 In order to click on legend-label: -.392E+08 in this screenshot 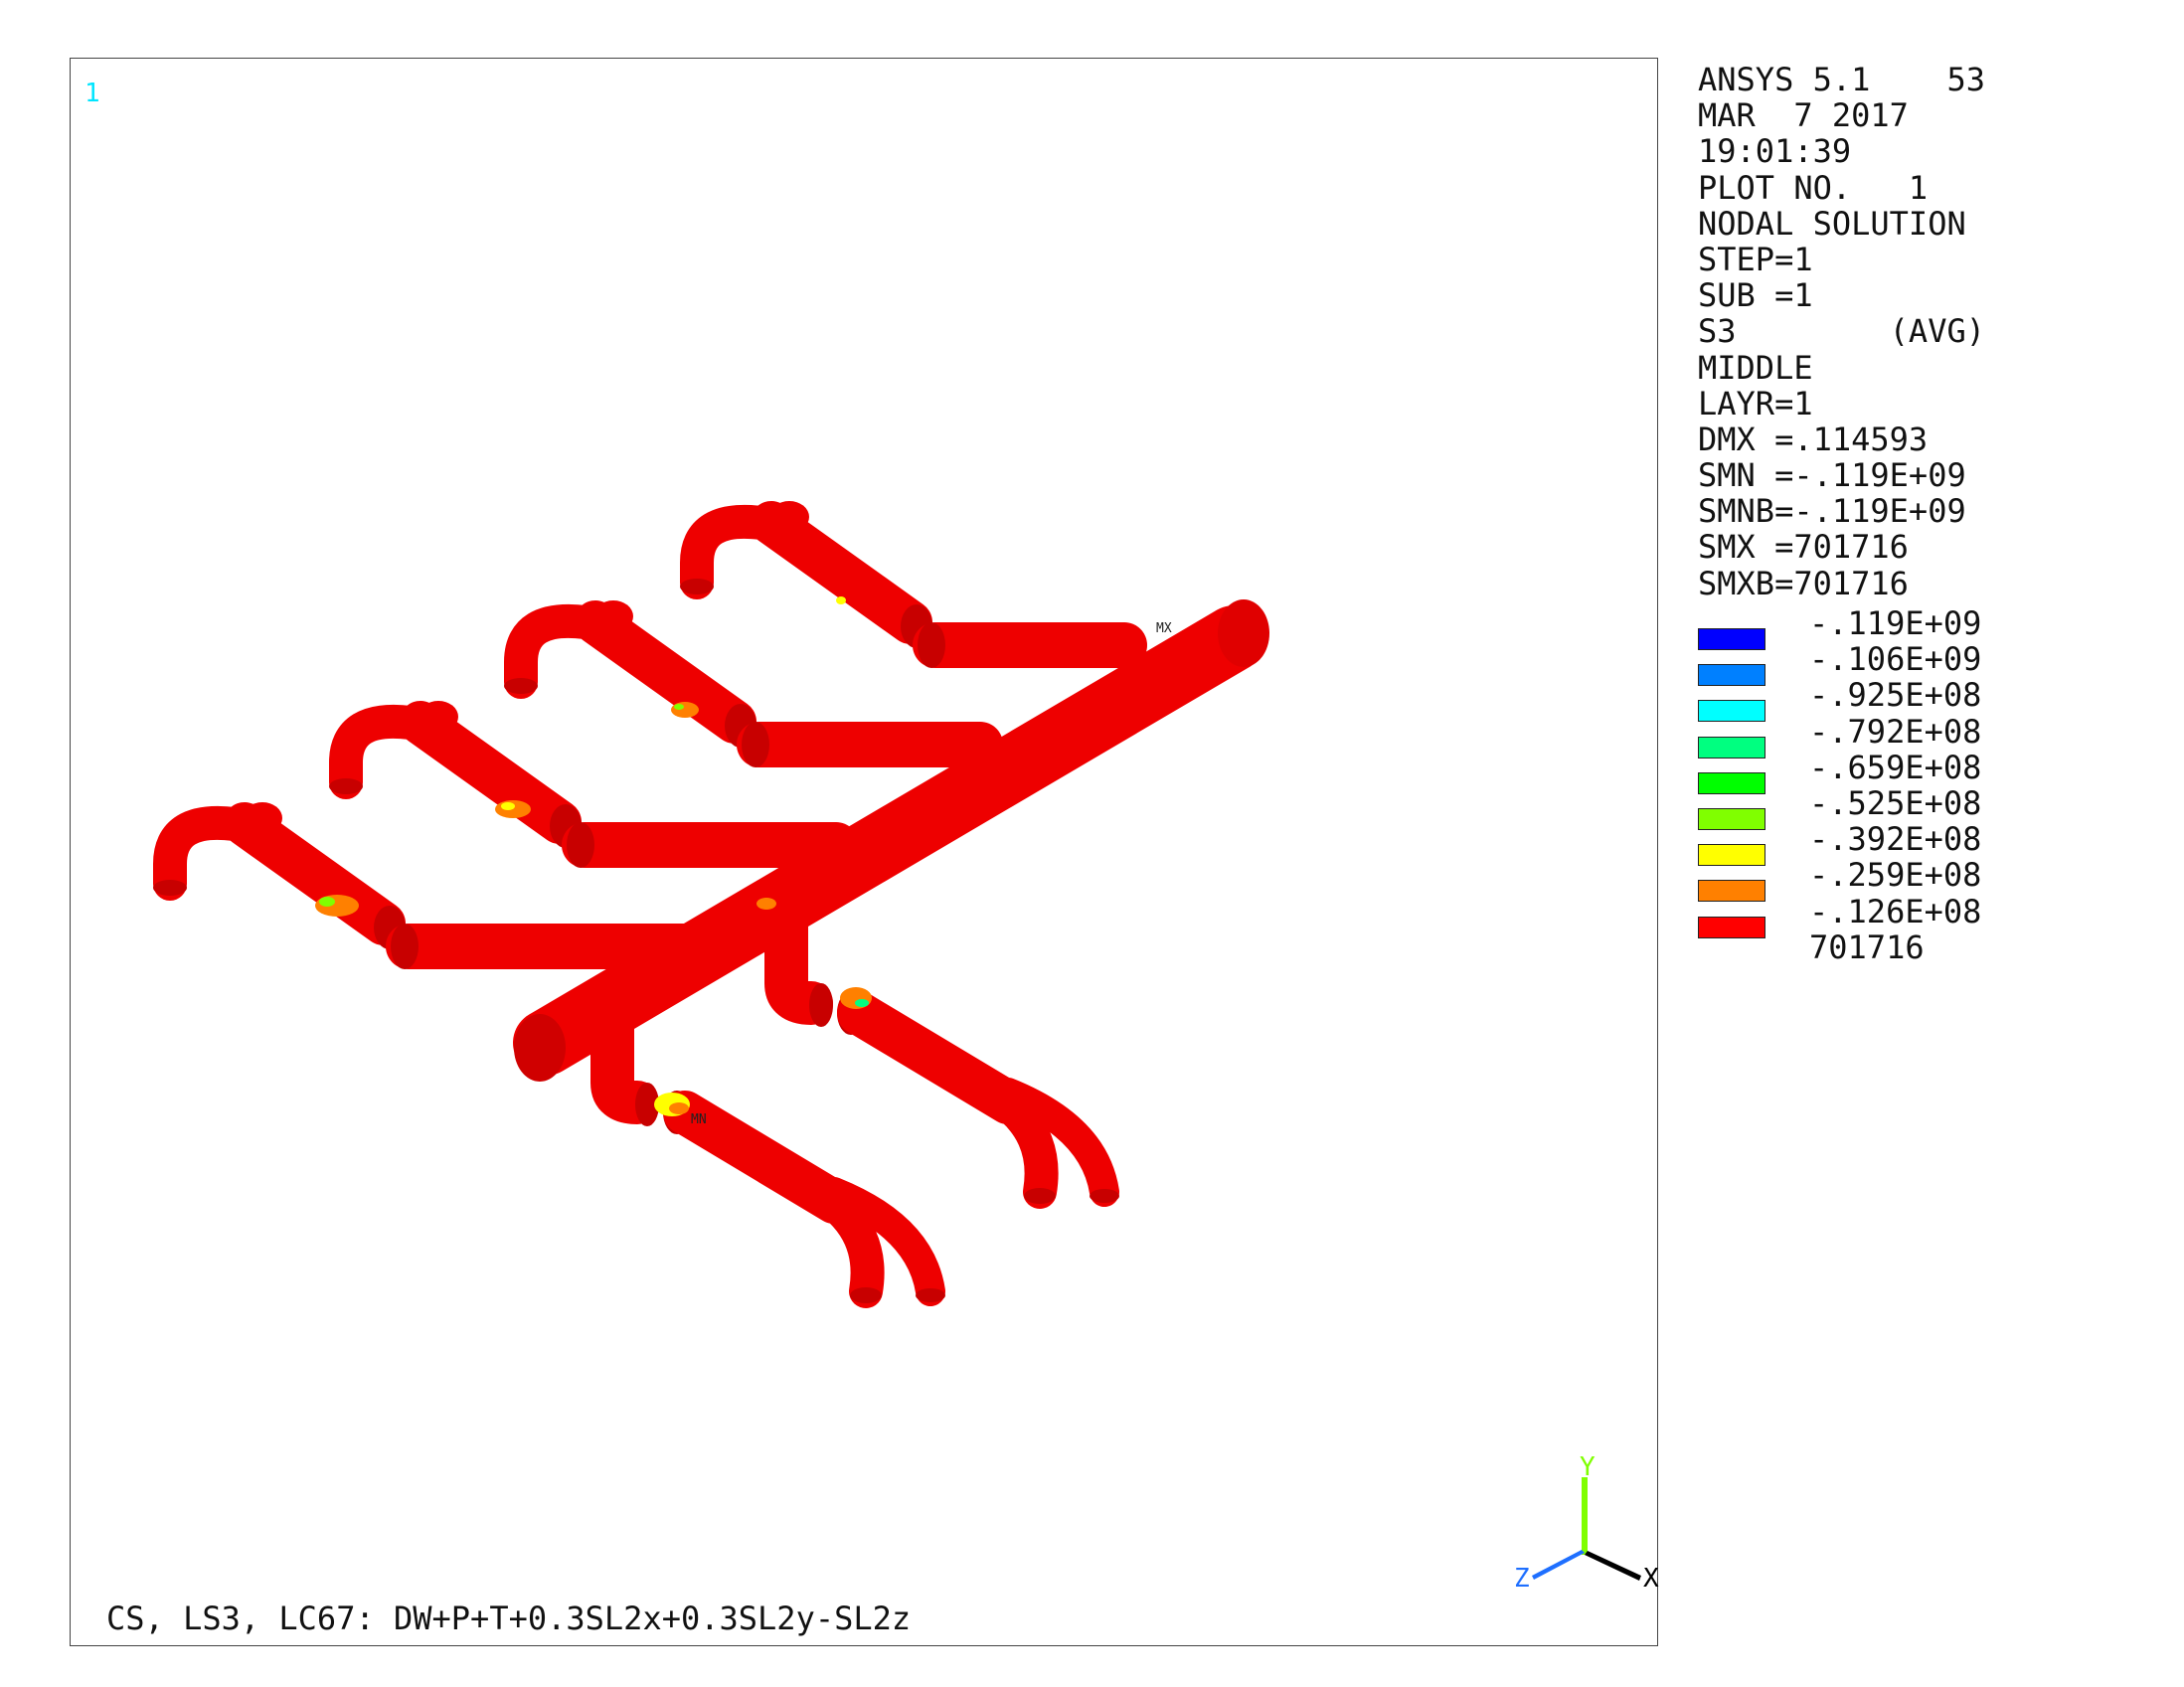, I will do `click(1895, 839)`.